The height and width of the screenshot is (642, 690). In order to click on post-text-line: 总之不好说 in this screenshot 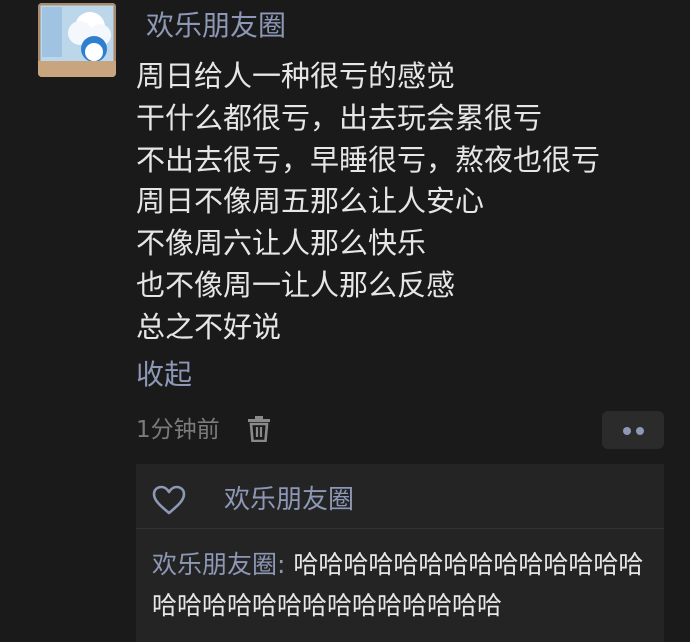, I will do `click(209, 326)`.